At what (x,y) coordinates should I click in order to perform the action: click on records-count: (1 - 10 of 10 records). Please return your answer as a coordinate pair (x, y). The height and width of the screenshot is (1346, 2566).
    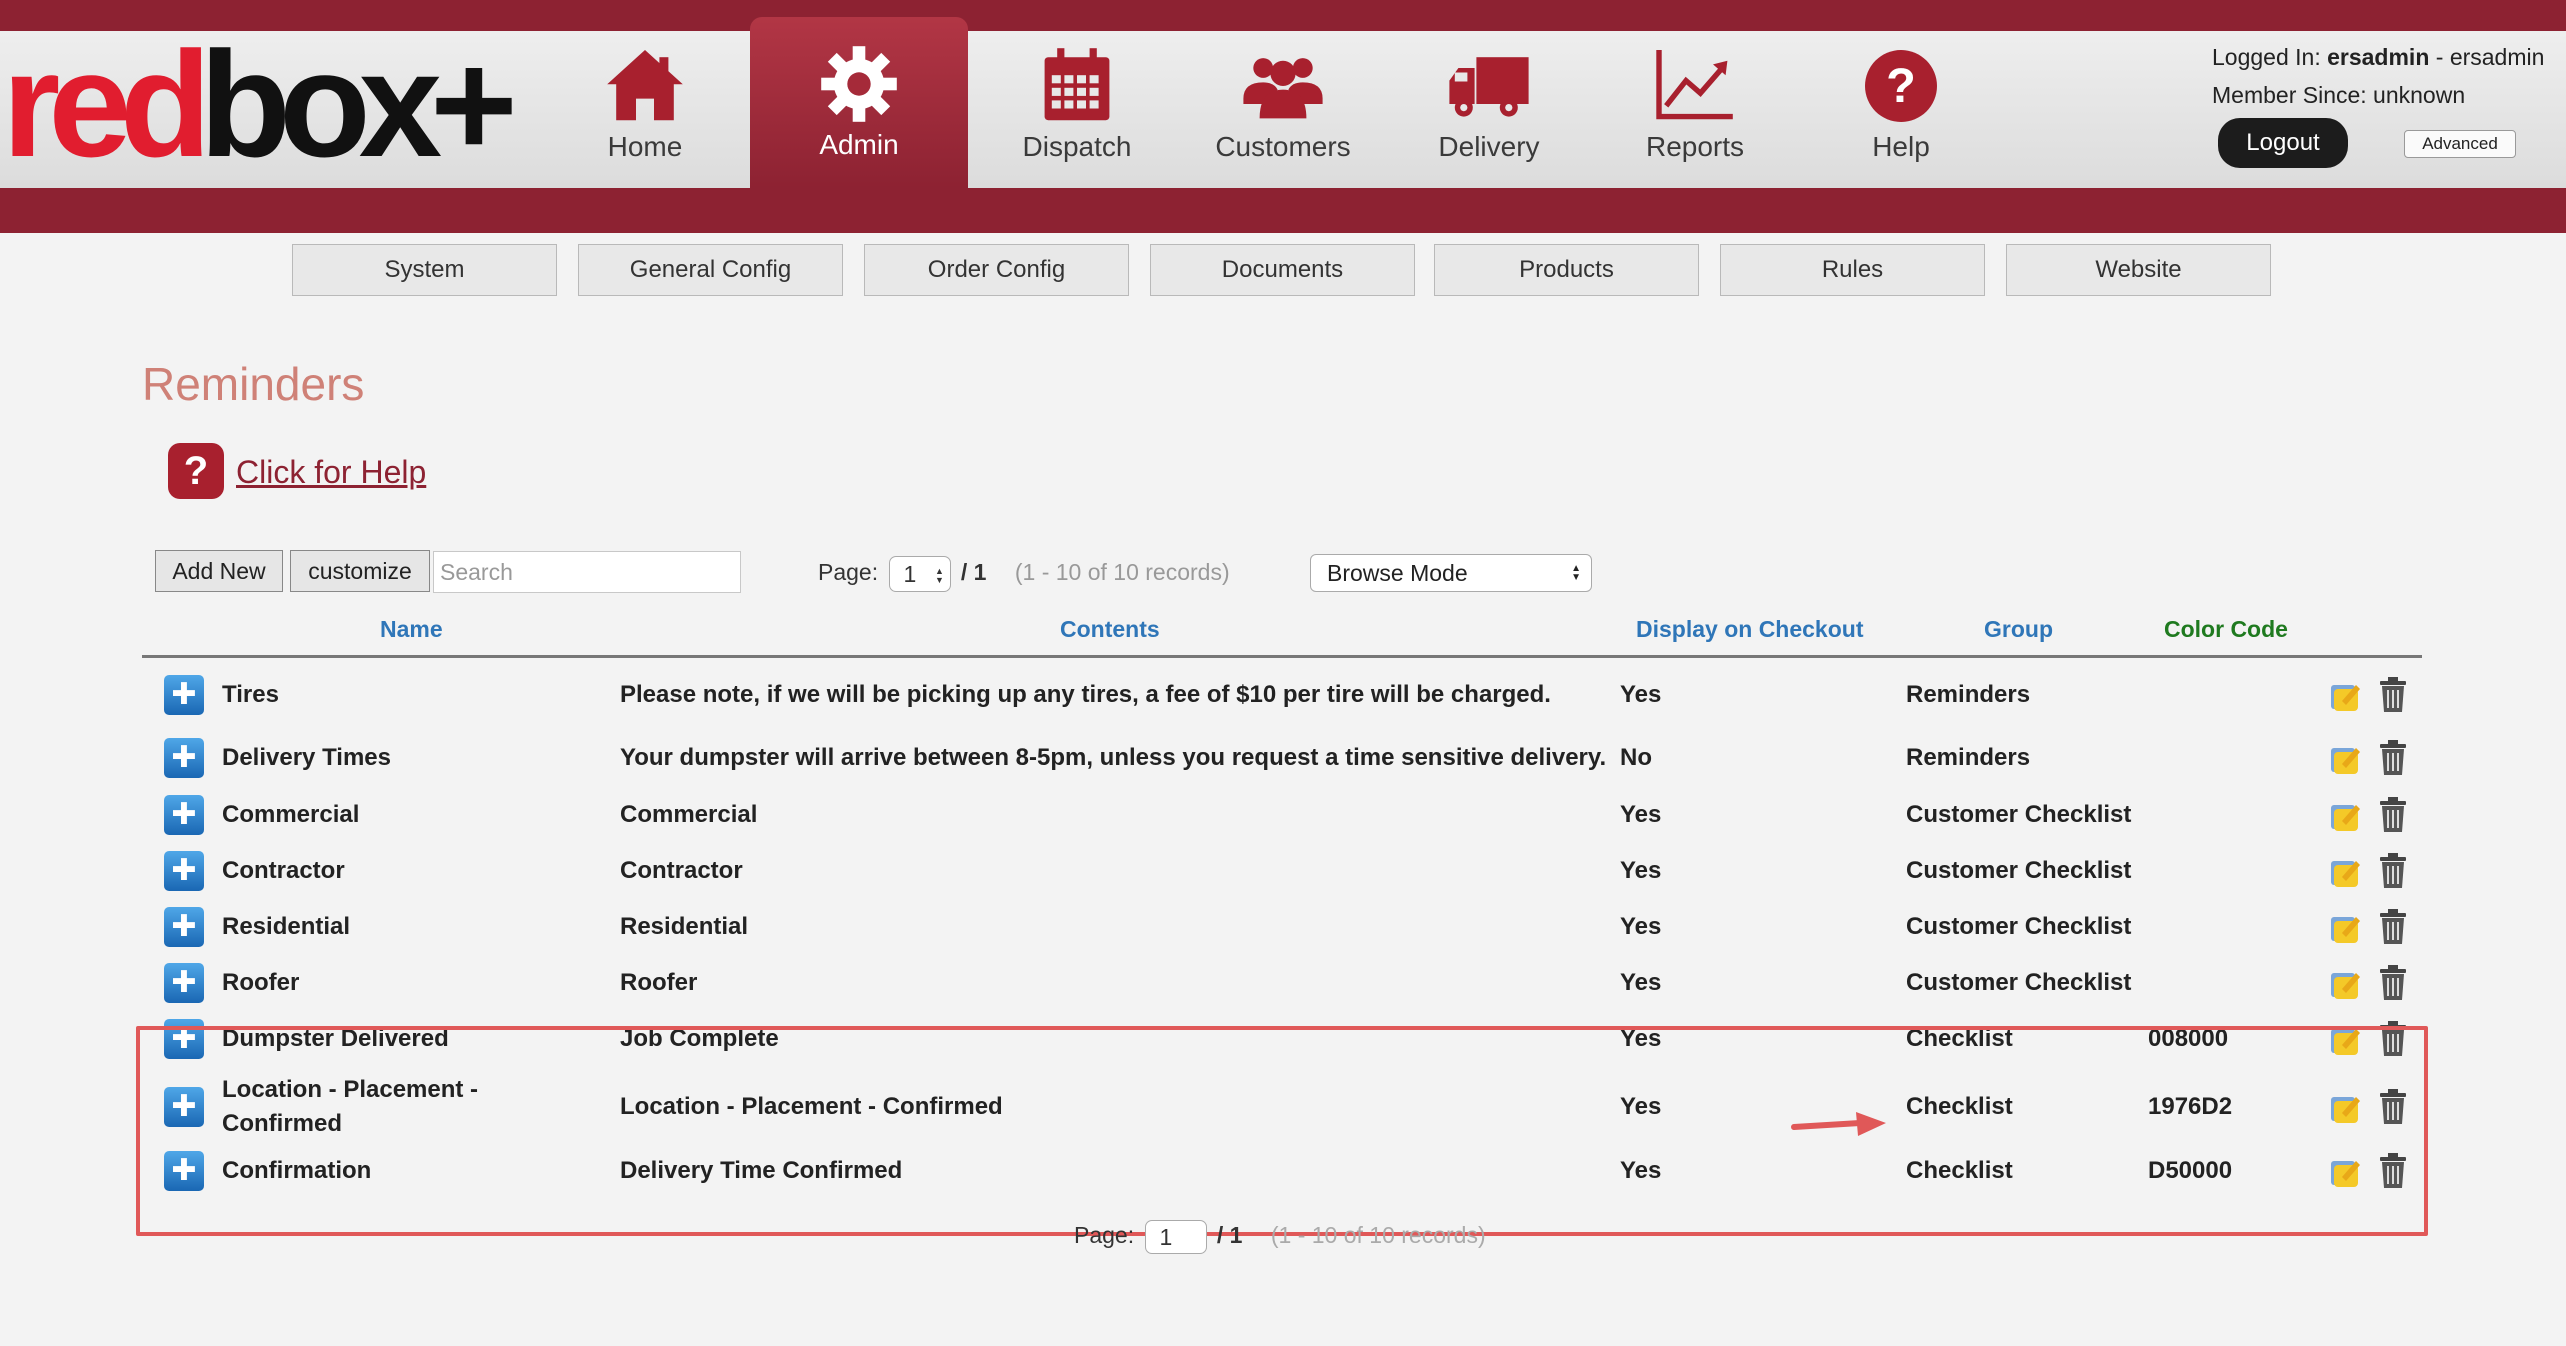
    Looking at the image, I should click on (1122, 572).